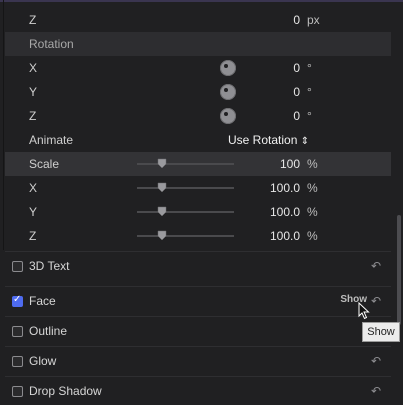 The height and width of the screenshot is (405, 403). I want to click on rotation-y-unit: °, so click(309, 92).